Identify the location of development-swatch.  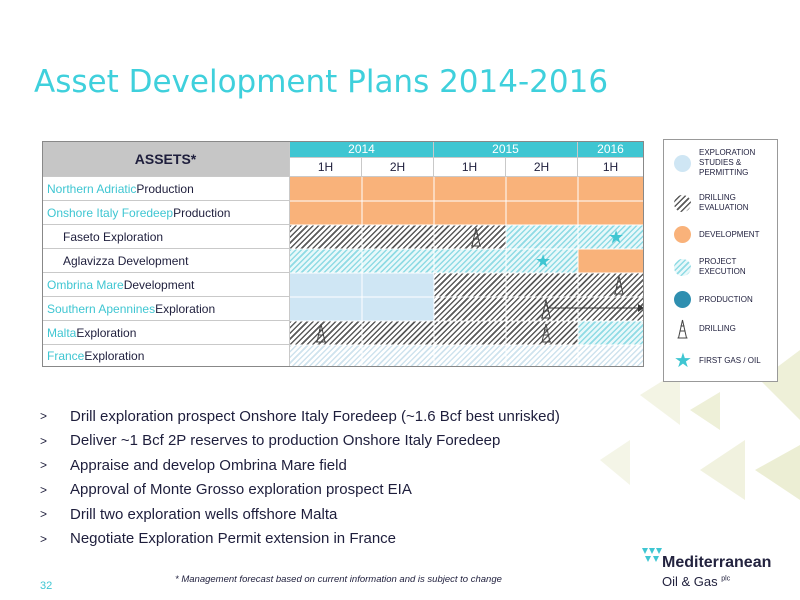
(682, 234).